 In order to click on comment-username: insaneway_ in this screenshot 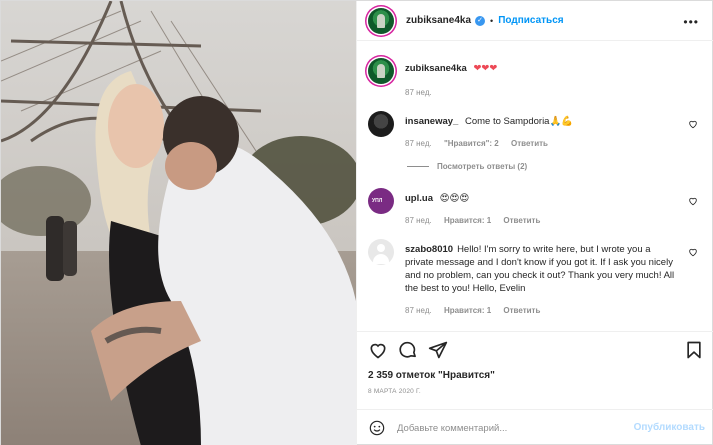, I will do `click(431, 121)`.